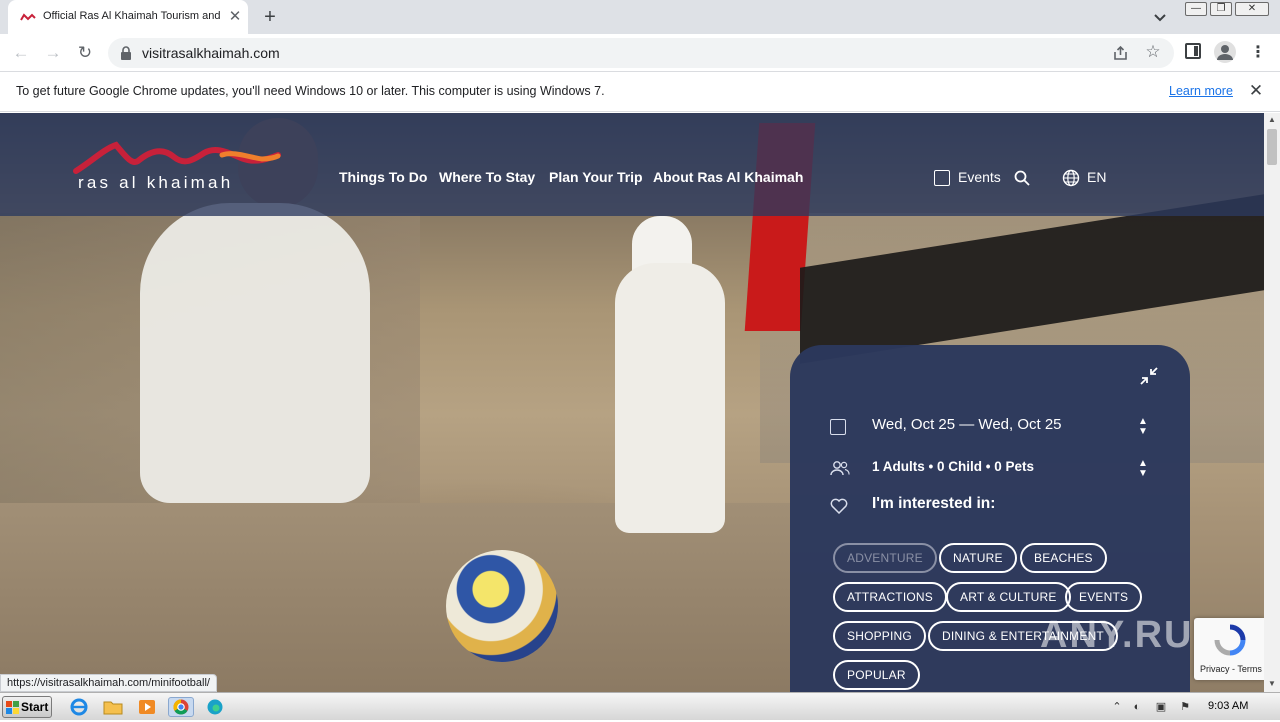  I want to click on browser-tab: Official Ras Al Khaimah Tourism and V ✕, so click(128, 17).